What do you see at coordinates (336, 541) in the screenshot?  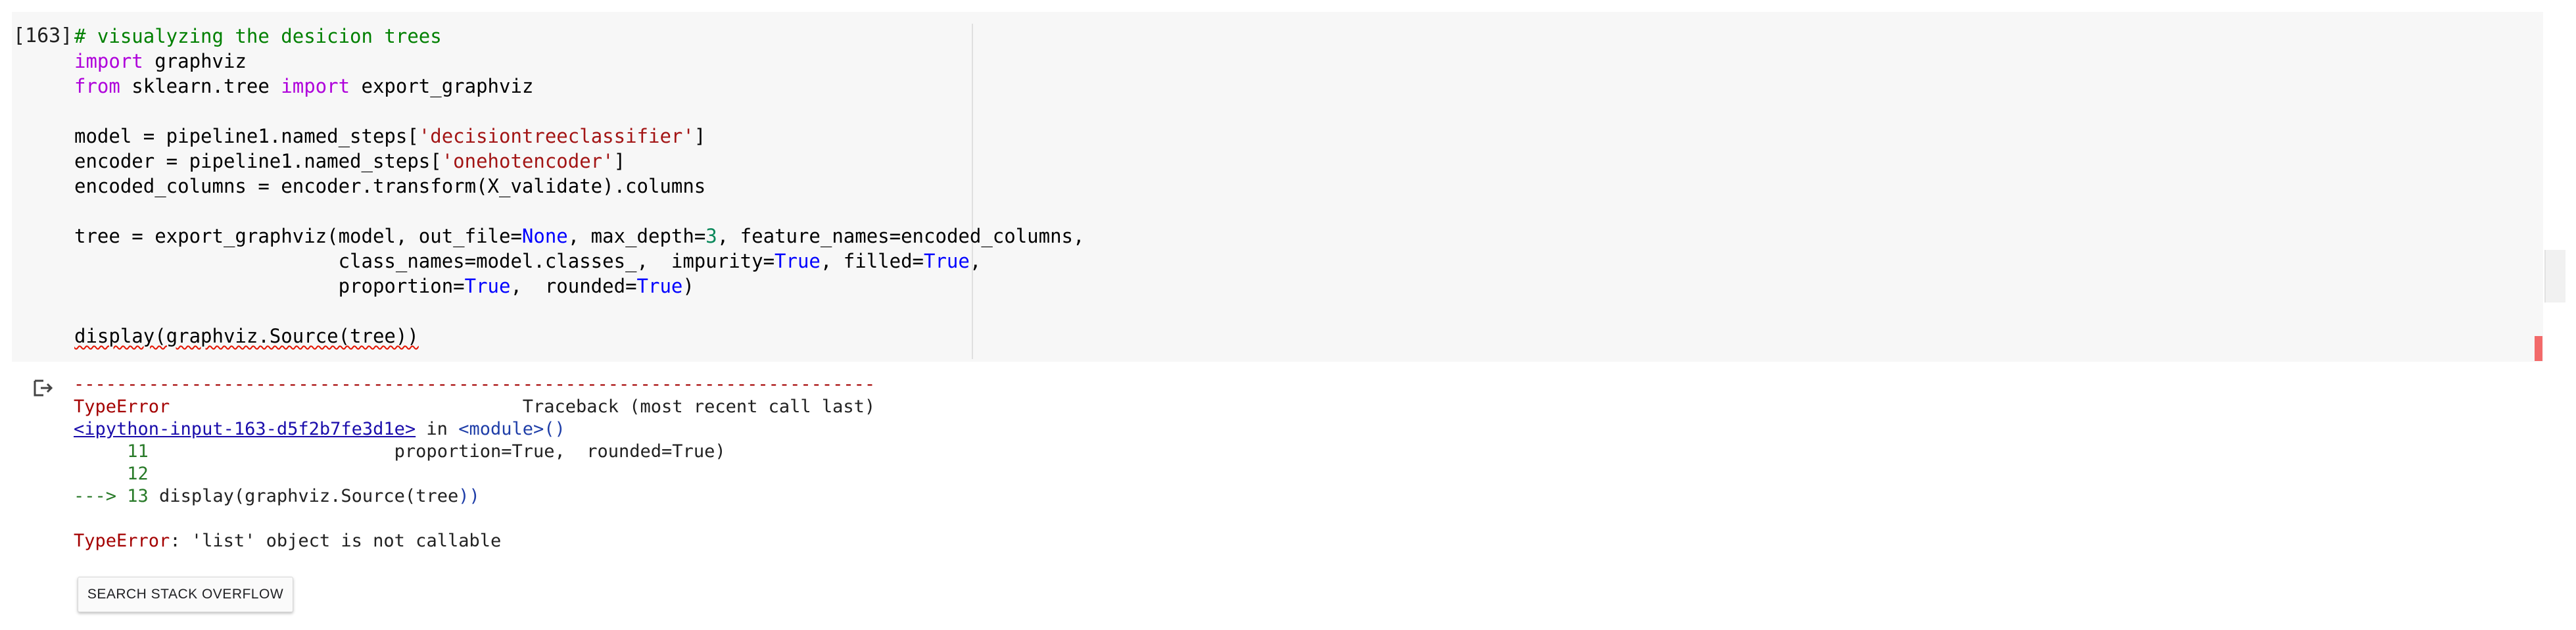 I see `final-error-message: : 'list' object is not callable` at bounding box center [336, 541].